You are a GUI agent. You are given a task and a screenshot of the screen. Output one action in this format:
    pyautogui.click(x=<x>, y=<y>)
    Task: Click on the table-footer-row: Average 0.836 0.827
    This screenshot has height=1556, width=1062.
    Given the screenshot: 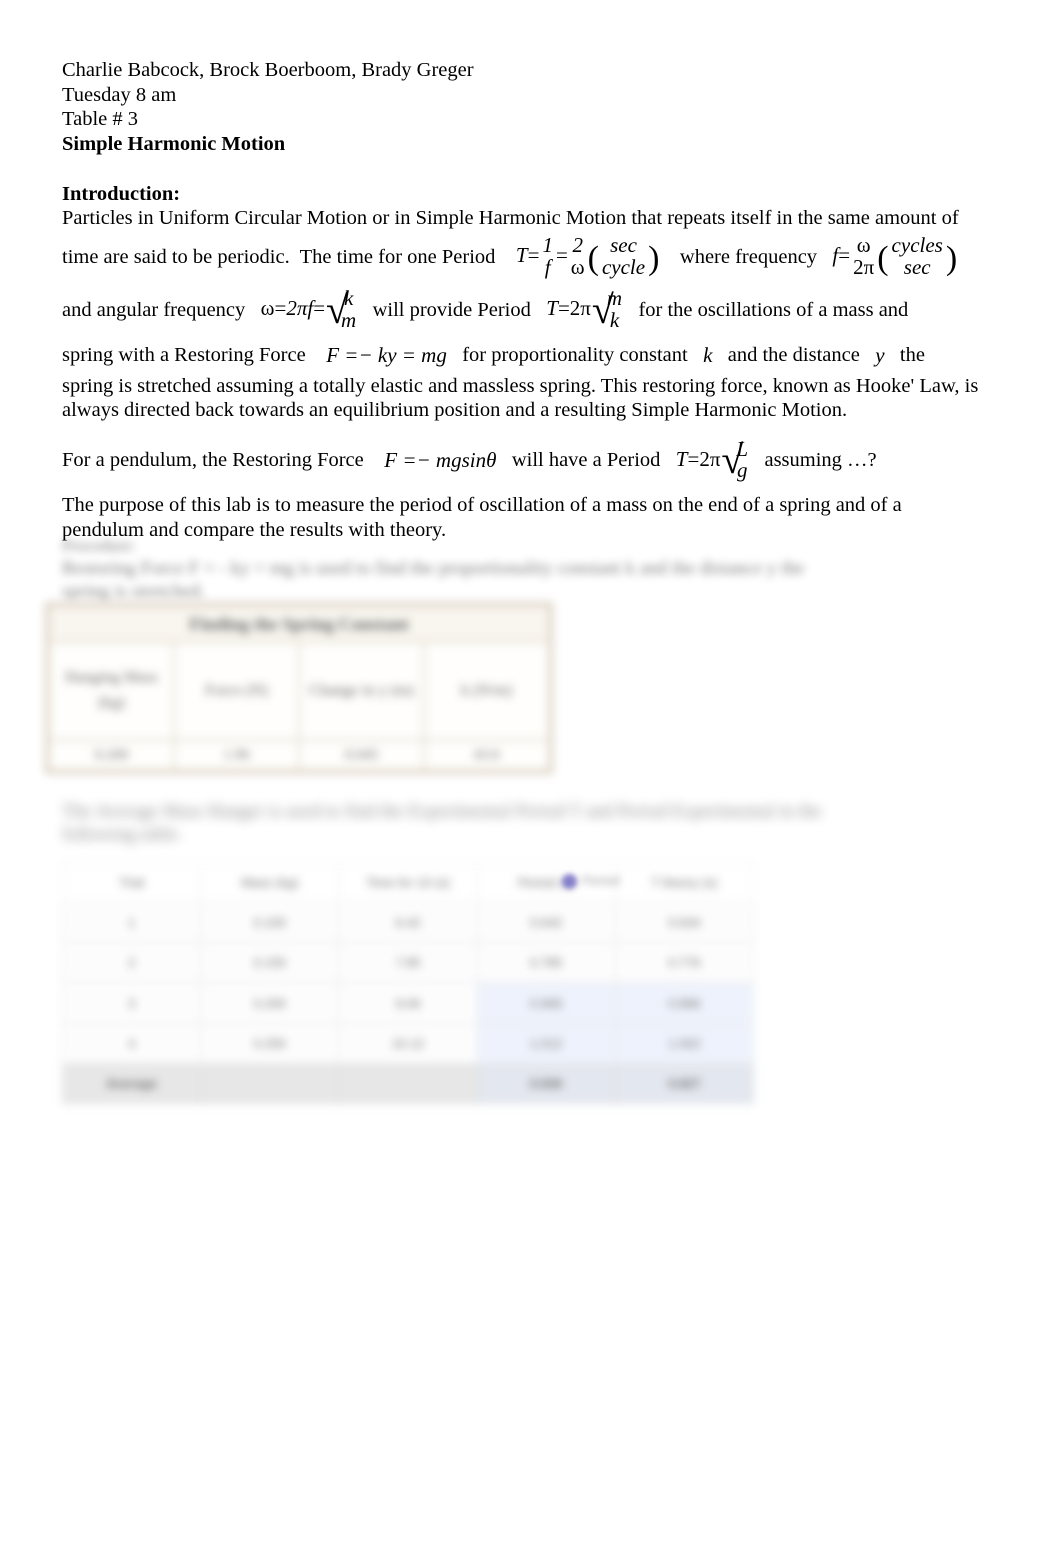 What is the action you would take?
    pyautogui.click(x=408, y=1083)
    